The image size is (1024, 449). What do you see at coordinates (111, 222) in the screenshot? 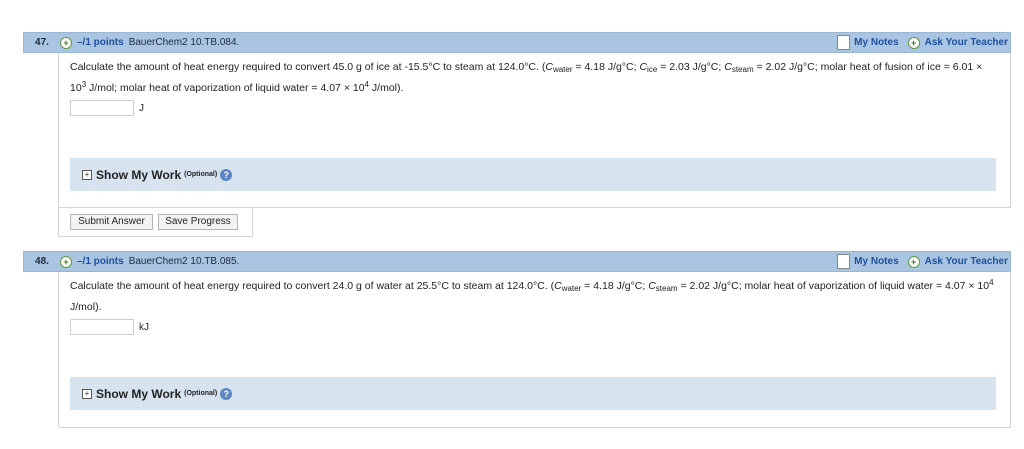
I see `submit-answer-button: Submit Answer` at bounding box center [111, 222].